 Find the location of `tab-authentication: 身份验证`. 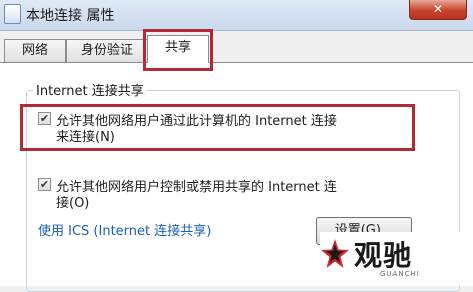

tab-authentication: 身份验证 is located at coordinates (107, 50).